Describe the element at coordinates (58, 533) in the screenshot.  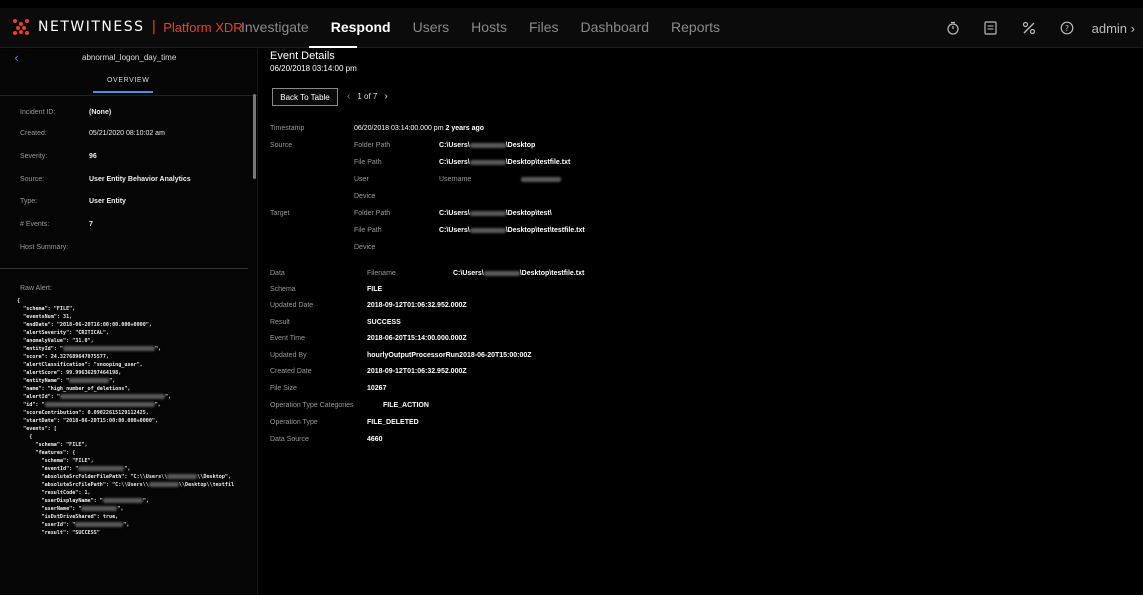
I see `raw-line: "result": "SUCCESS"` at that location.